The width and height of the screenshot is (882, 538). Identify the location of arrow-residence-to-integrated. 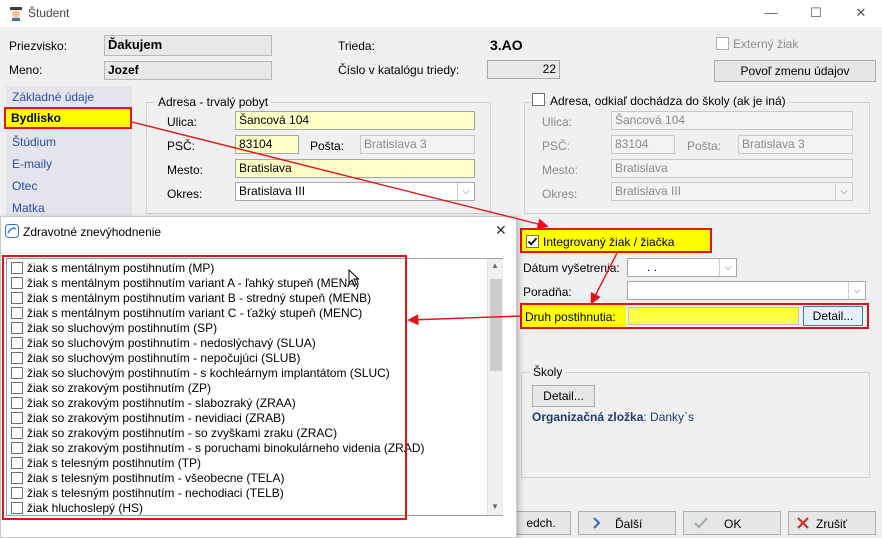
(340, 175).